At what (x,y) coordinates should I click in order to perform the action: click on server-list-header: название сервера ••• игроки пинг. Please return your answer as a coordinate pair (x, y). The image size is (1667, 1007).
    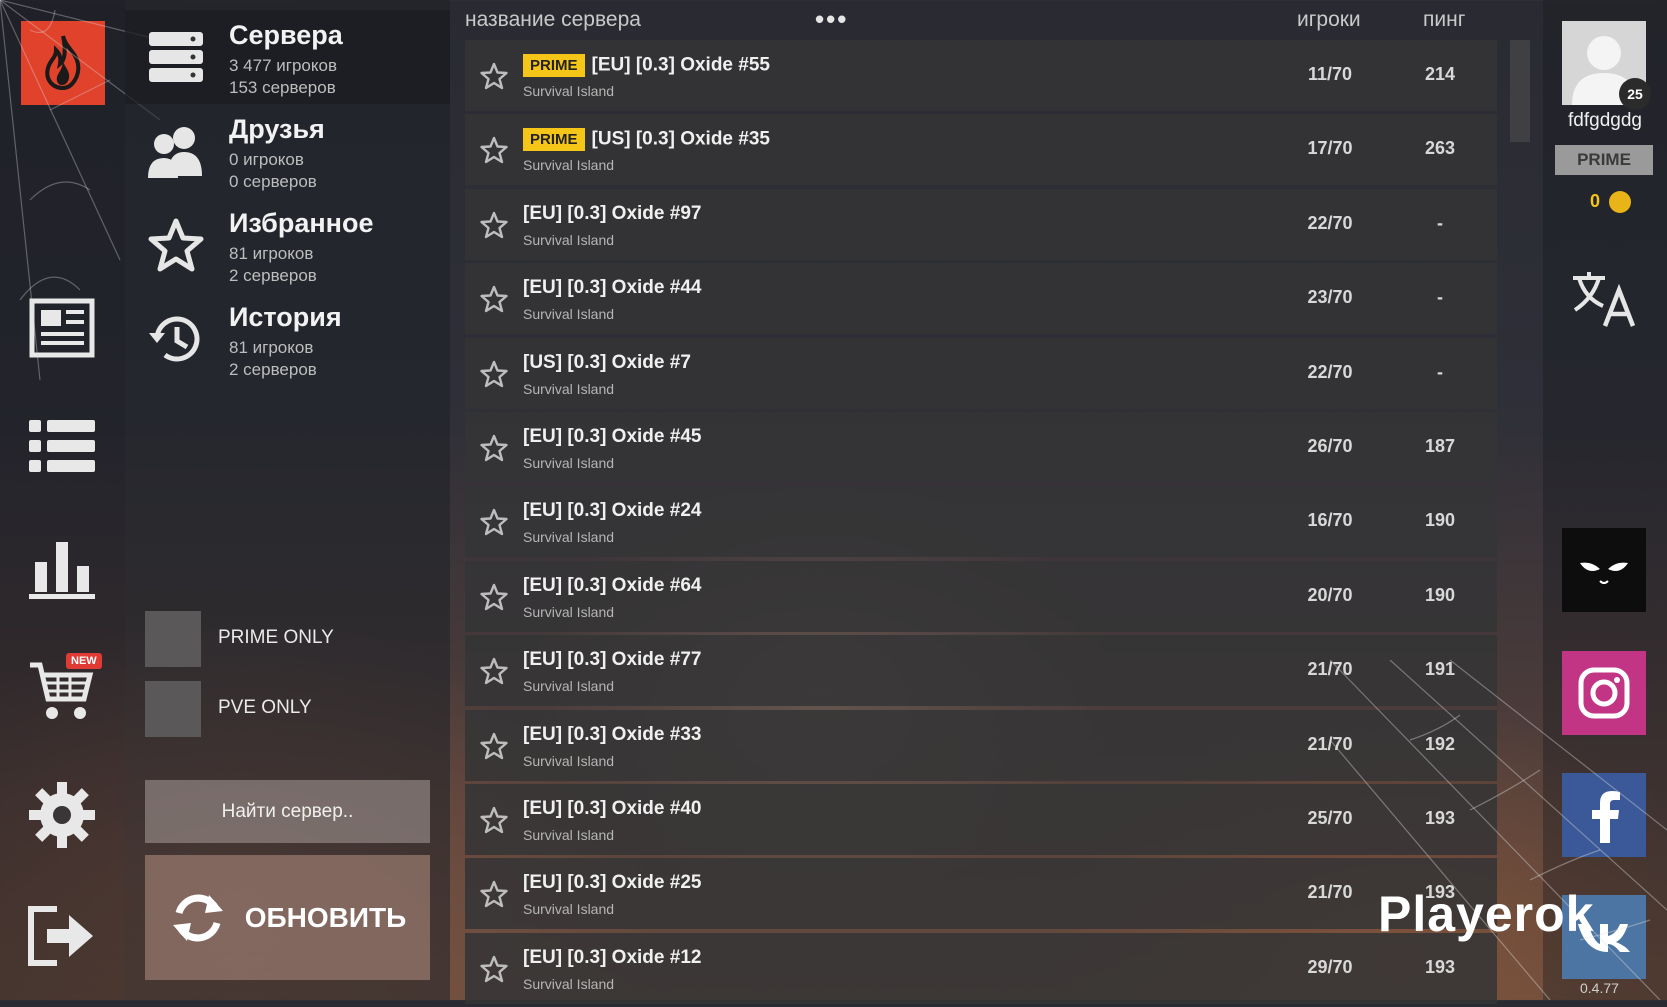
    Looking at the image, I should click on (982, 20).